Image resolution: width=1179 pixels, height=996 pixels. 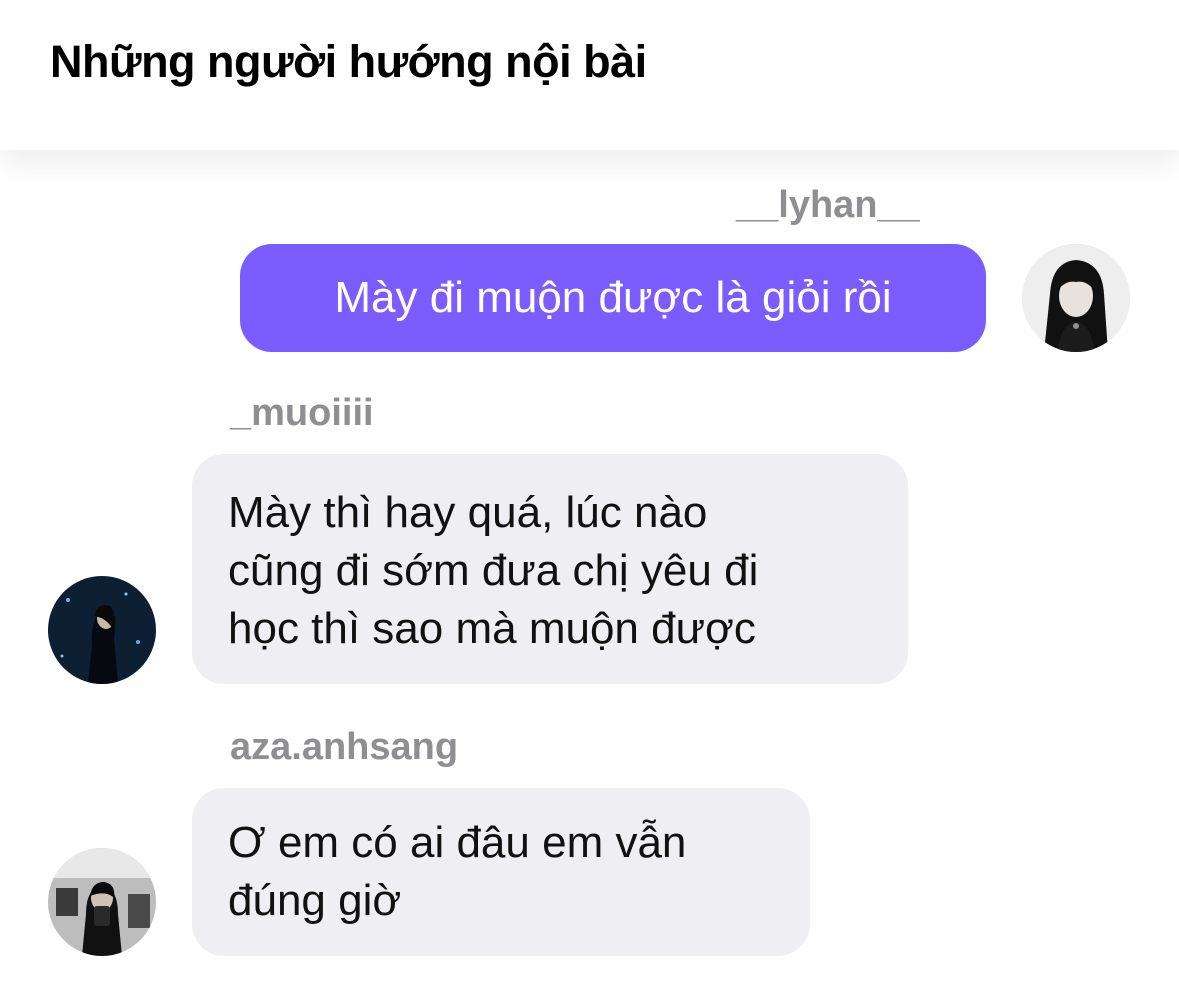 What do you see at coordinates (315, 900) in the screenshot?
I see `message-text-line: đúng giờ` at bounding box center [315, 900].